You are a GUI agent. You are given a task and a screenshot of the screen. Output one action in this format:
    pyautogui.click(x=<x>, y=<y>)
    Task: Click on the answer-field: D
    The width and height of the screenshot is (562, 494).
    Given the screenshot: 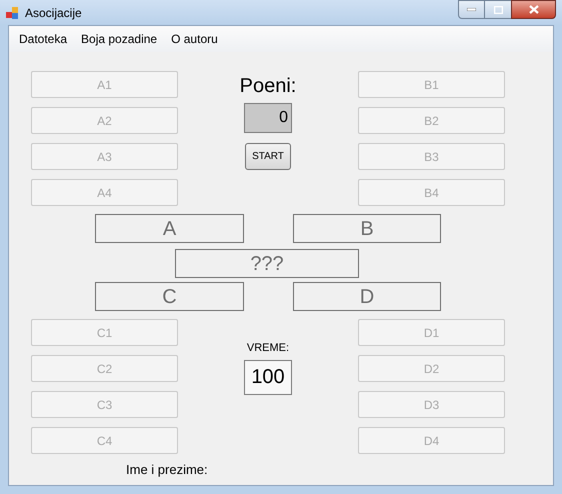 What is the action you would take?
    pyautogui.click(x=367, y=296)
    